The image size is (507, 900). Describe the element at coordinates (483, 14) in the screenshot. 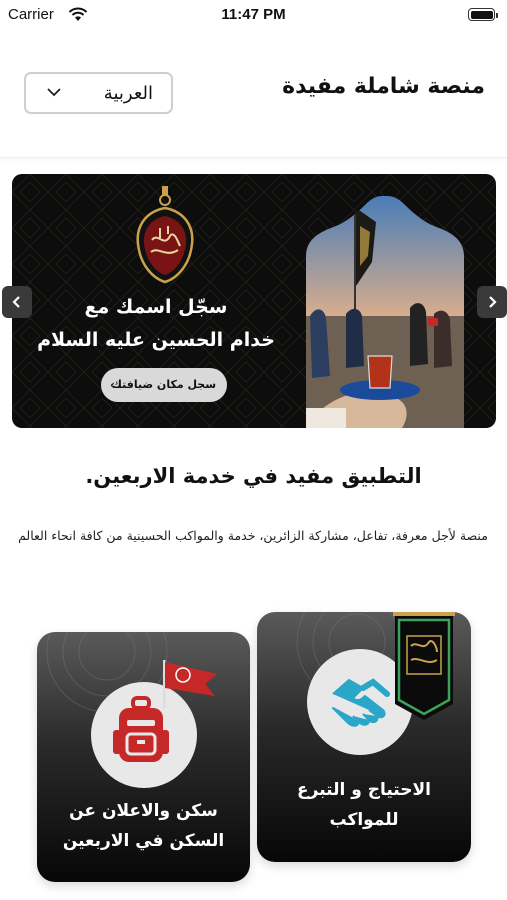

I see `battery-icon` at that location.